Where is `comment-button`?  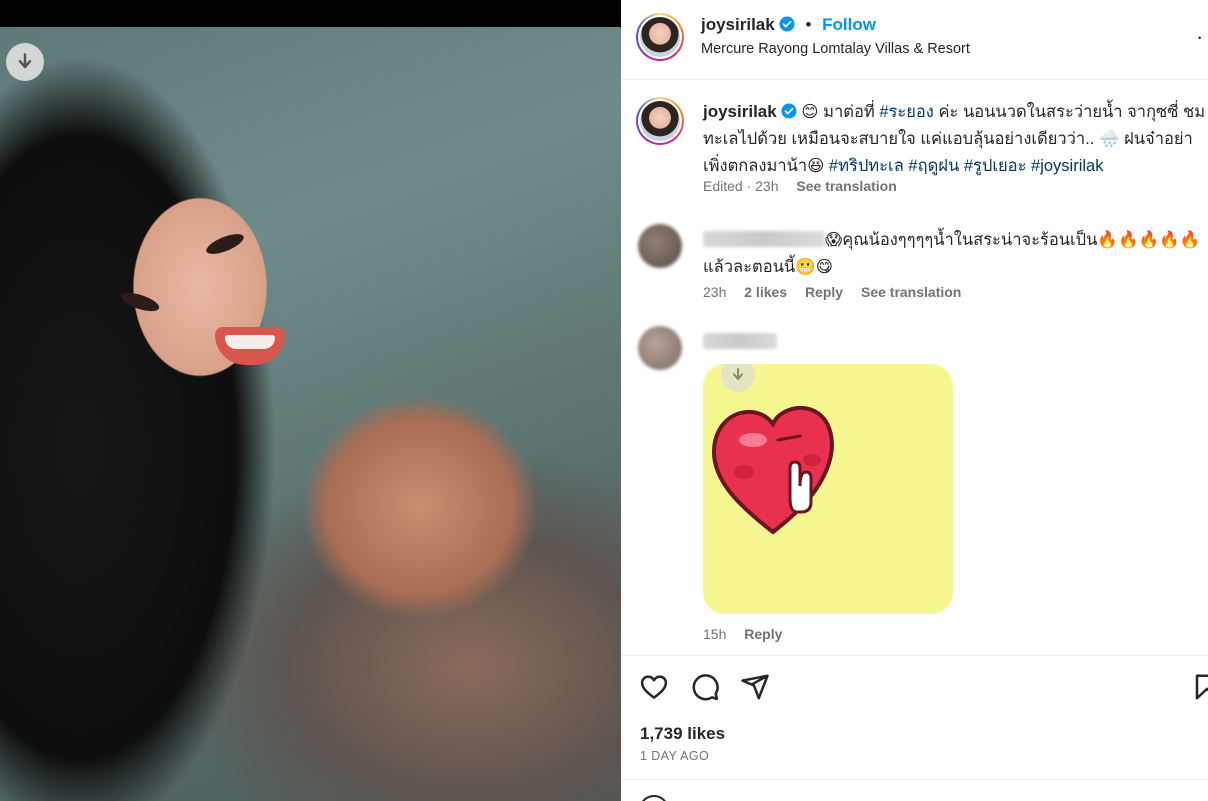 comment-button is located at coordinates (706, 688).